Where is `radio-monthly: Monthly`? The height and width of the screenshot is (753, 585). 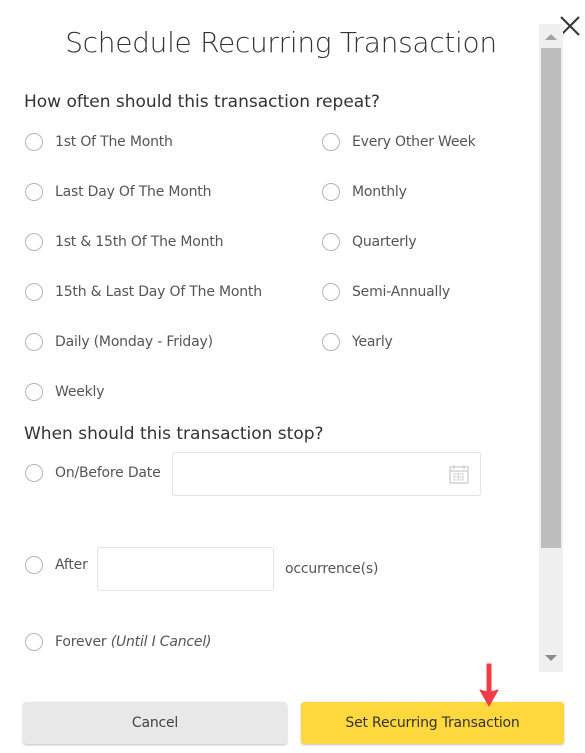 radio-monthly: Monthly is located at coordinates (364, 192).